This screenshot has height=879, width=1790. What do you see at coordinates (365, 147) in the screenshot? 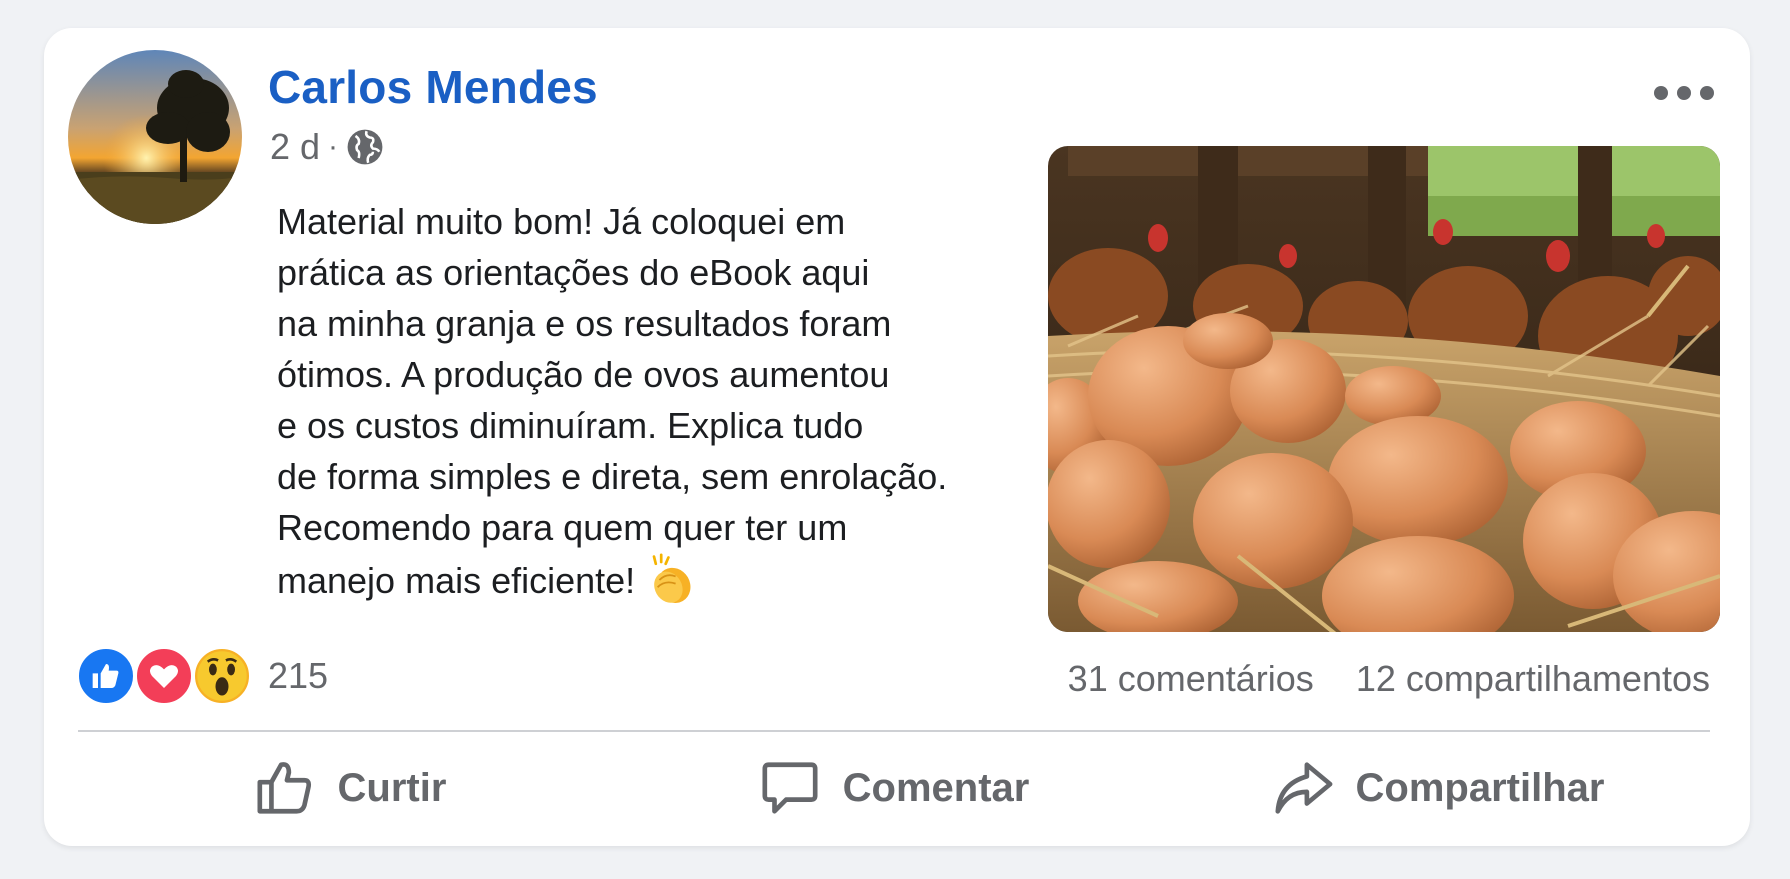
I see `globe-icon` at bounding box center [365, 147].